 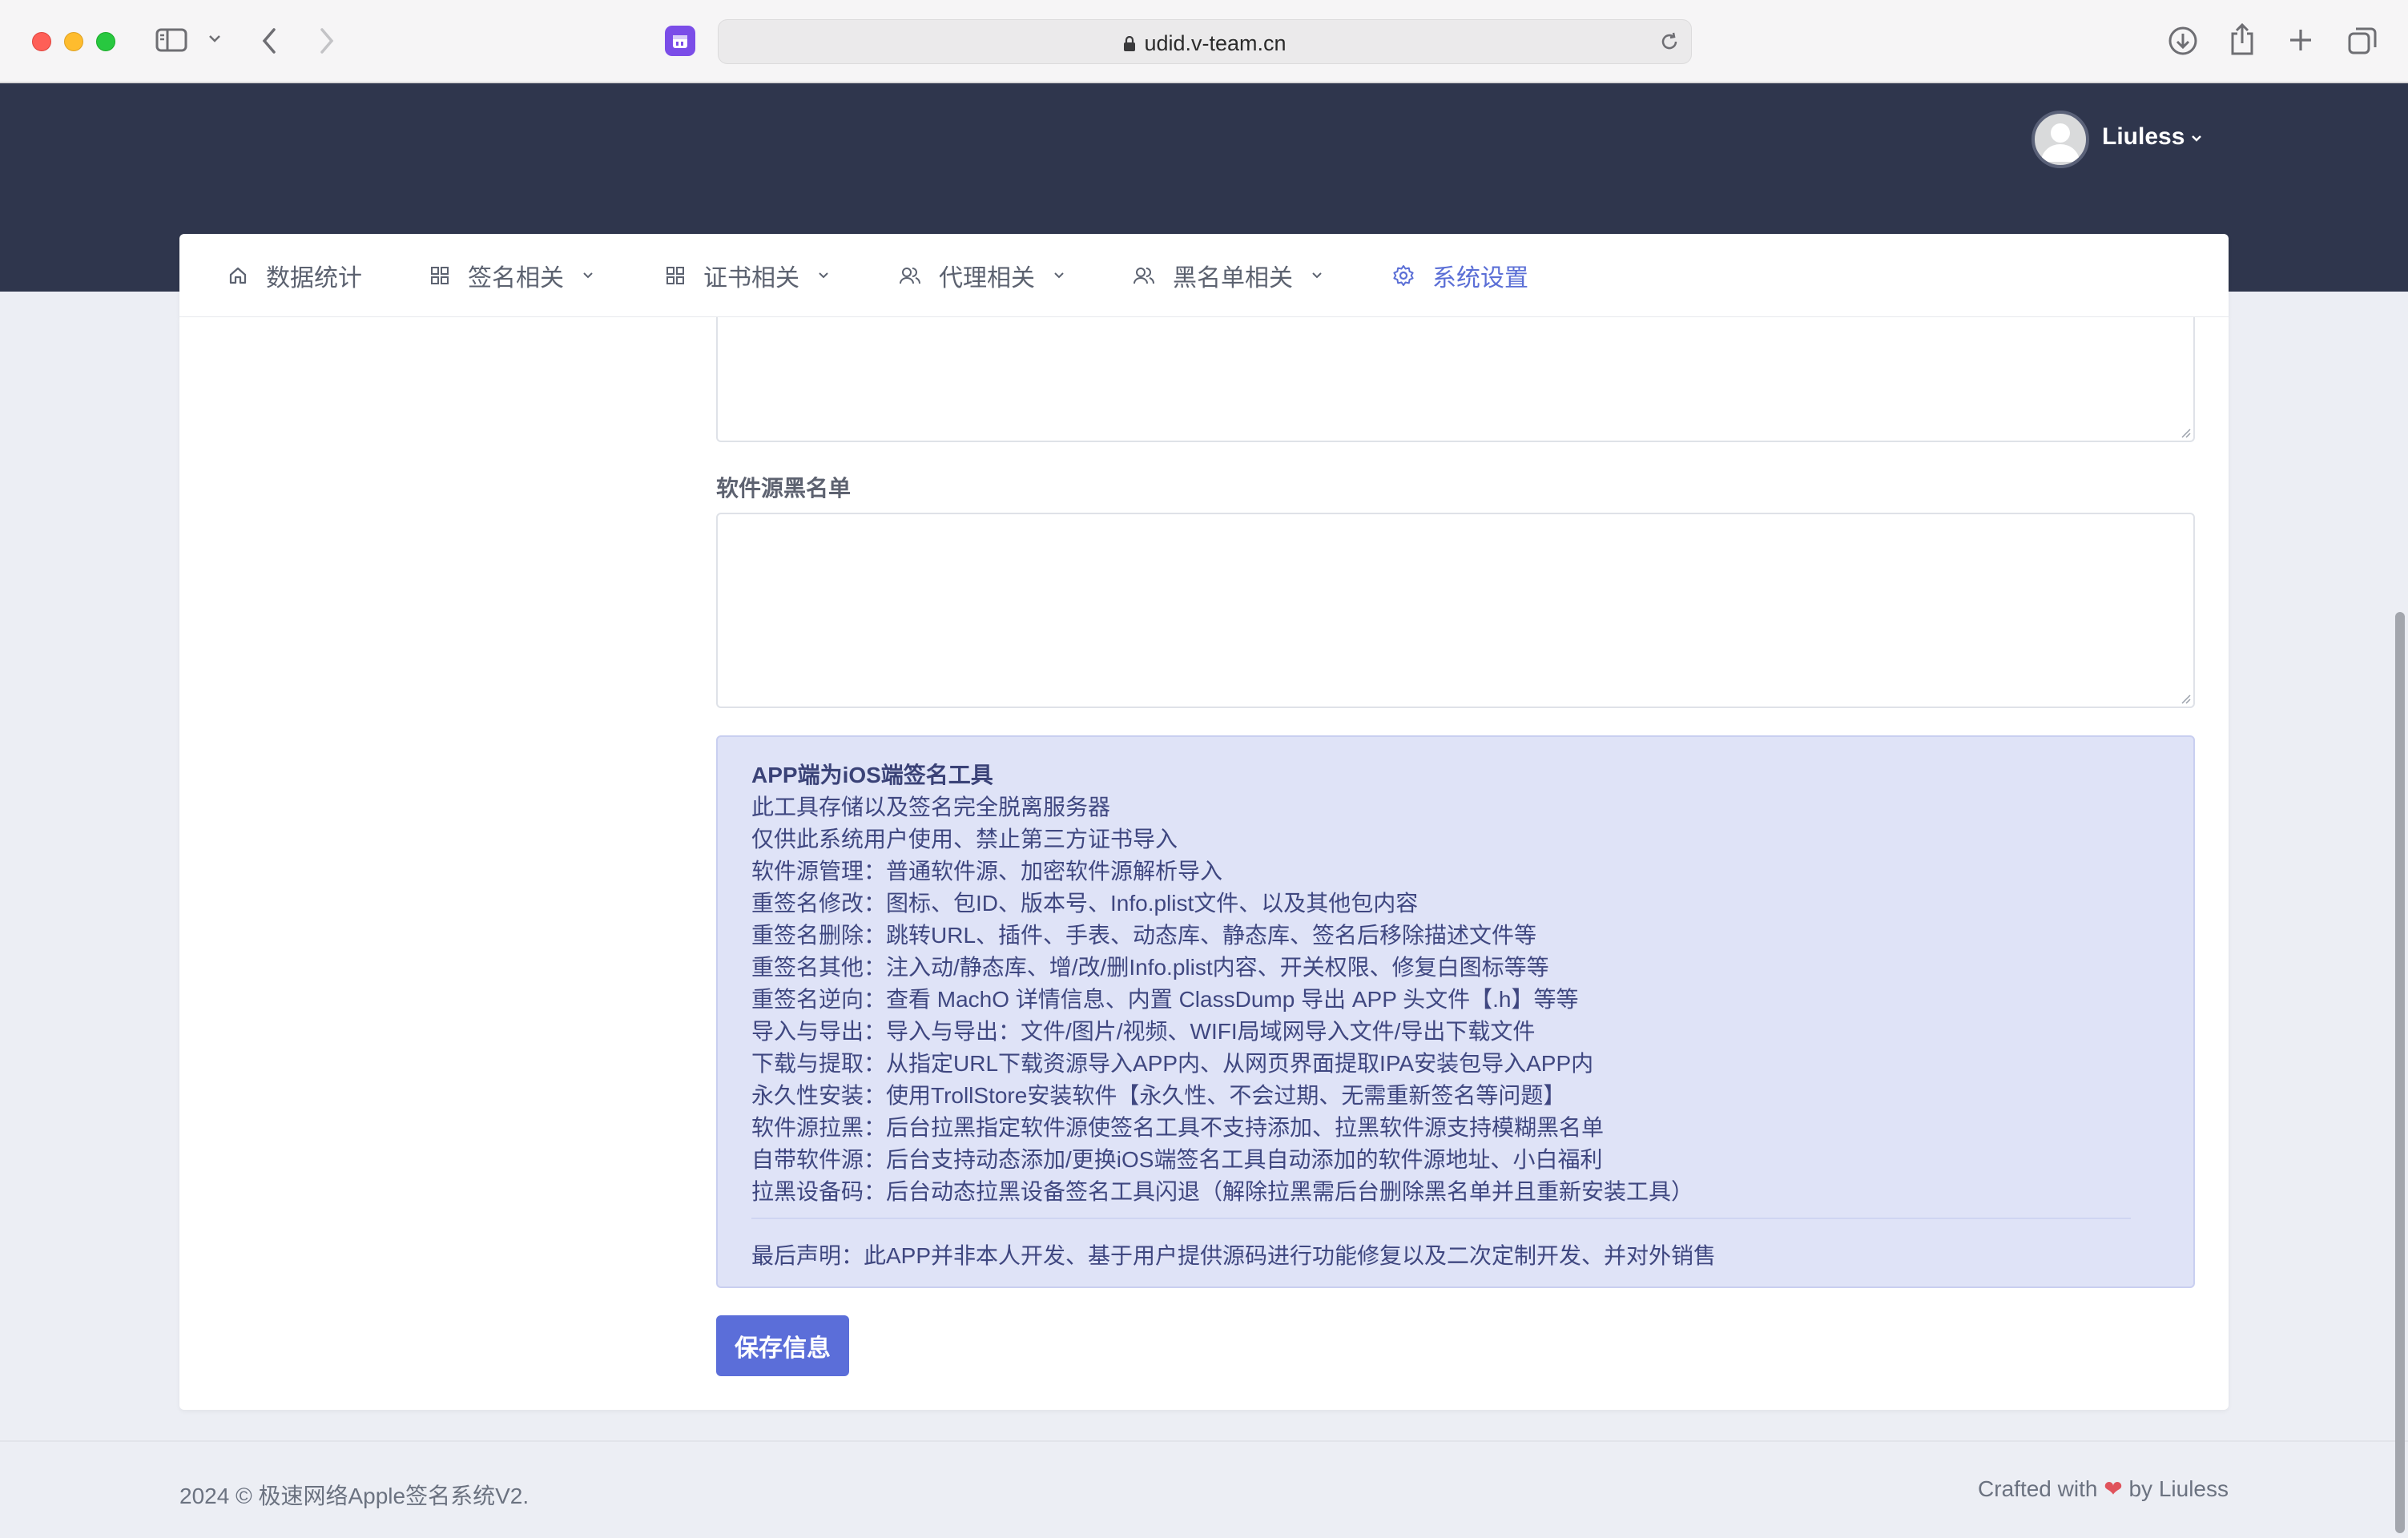 What do you see at coordinates (987, 279) in the screenshot?
I see `nav-item-label: 代理相关` at bounding box center [987, 279].